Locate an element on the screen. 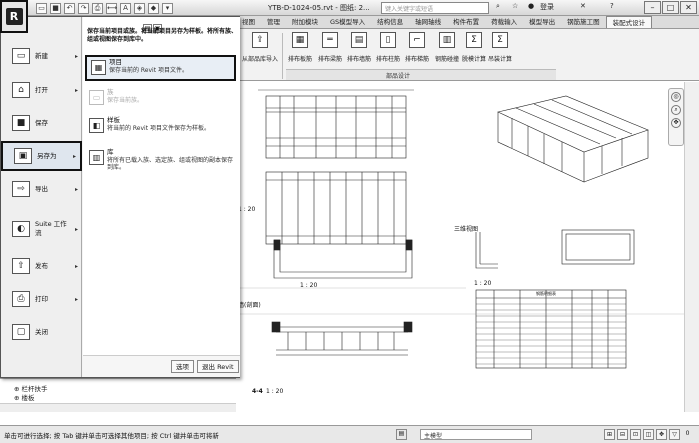  tab-model-export: 模型导出 is located at coordinates (542, 22).